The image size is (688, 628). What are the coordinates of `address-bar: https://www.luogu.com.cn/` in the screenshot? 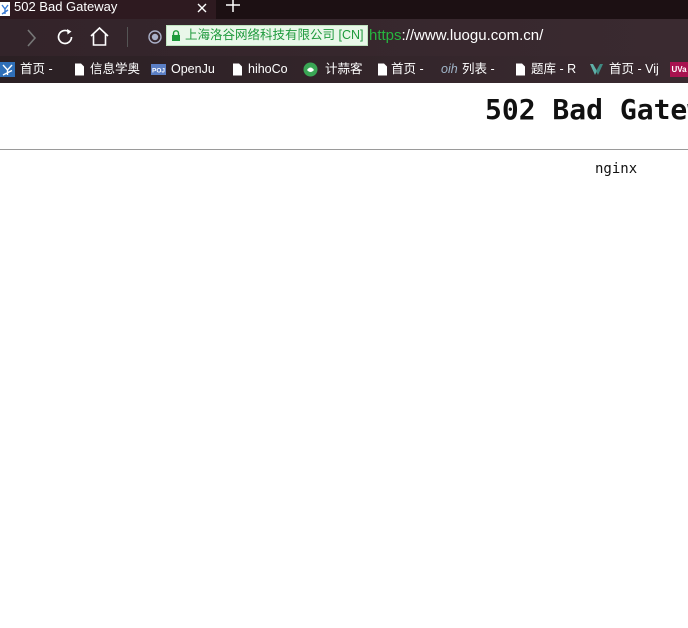 It's located at (456, 36).